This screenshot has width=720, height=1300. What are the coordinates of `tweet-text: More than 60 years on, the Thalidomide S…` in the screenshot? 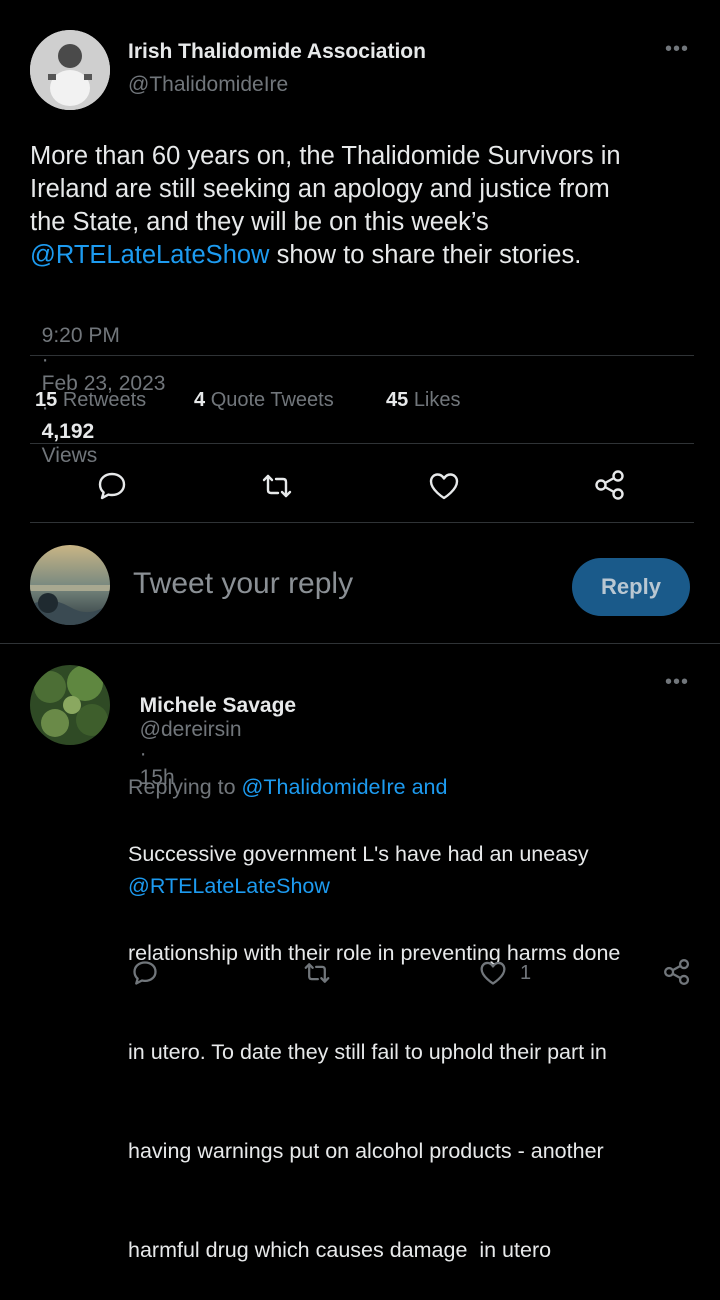 It's located at (365, 206).